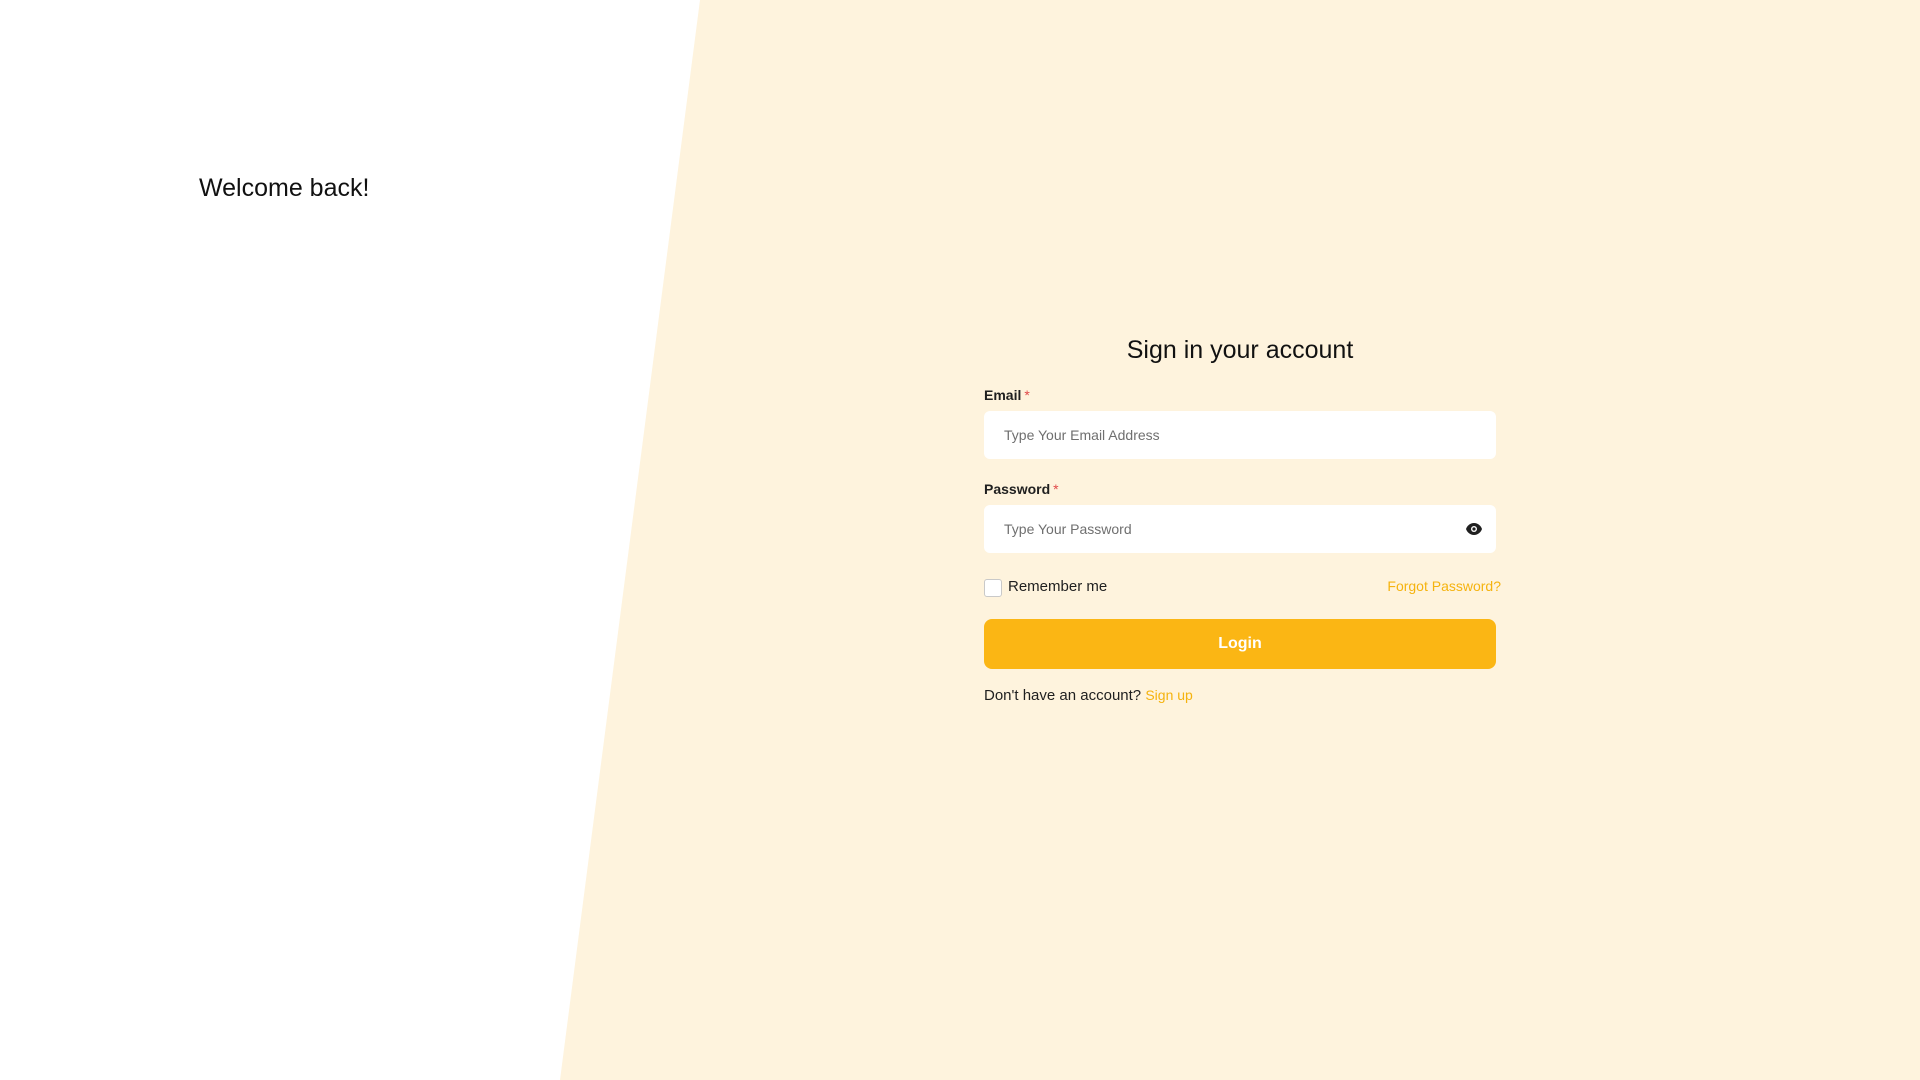 This screenshot has height=1080, width=1920. I want to click on eye-icon, so click(1474, 529).